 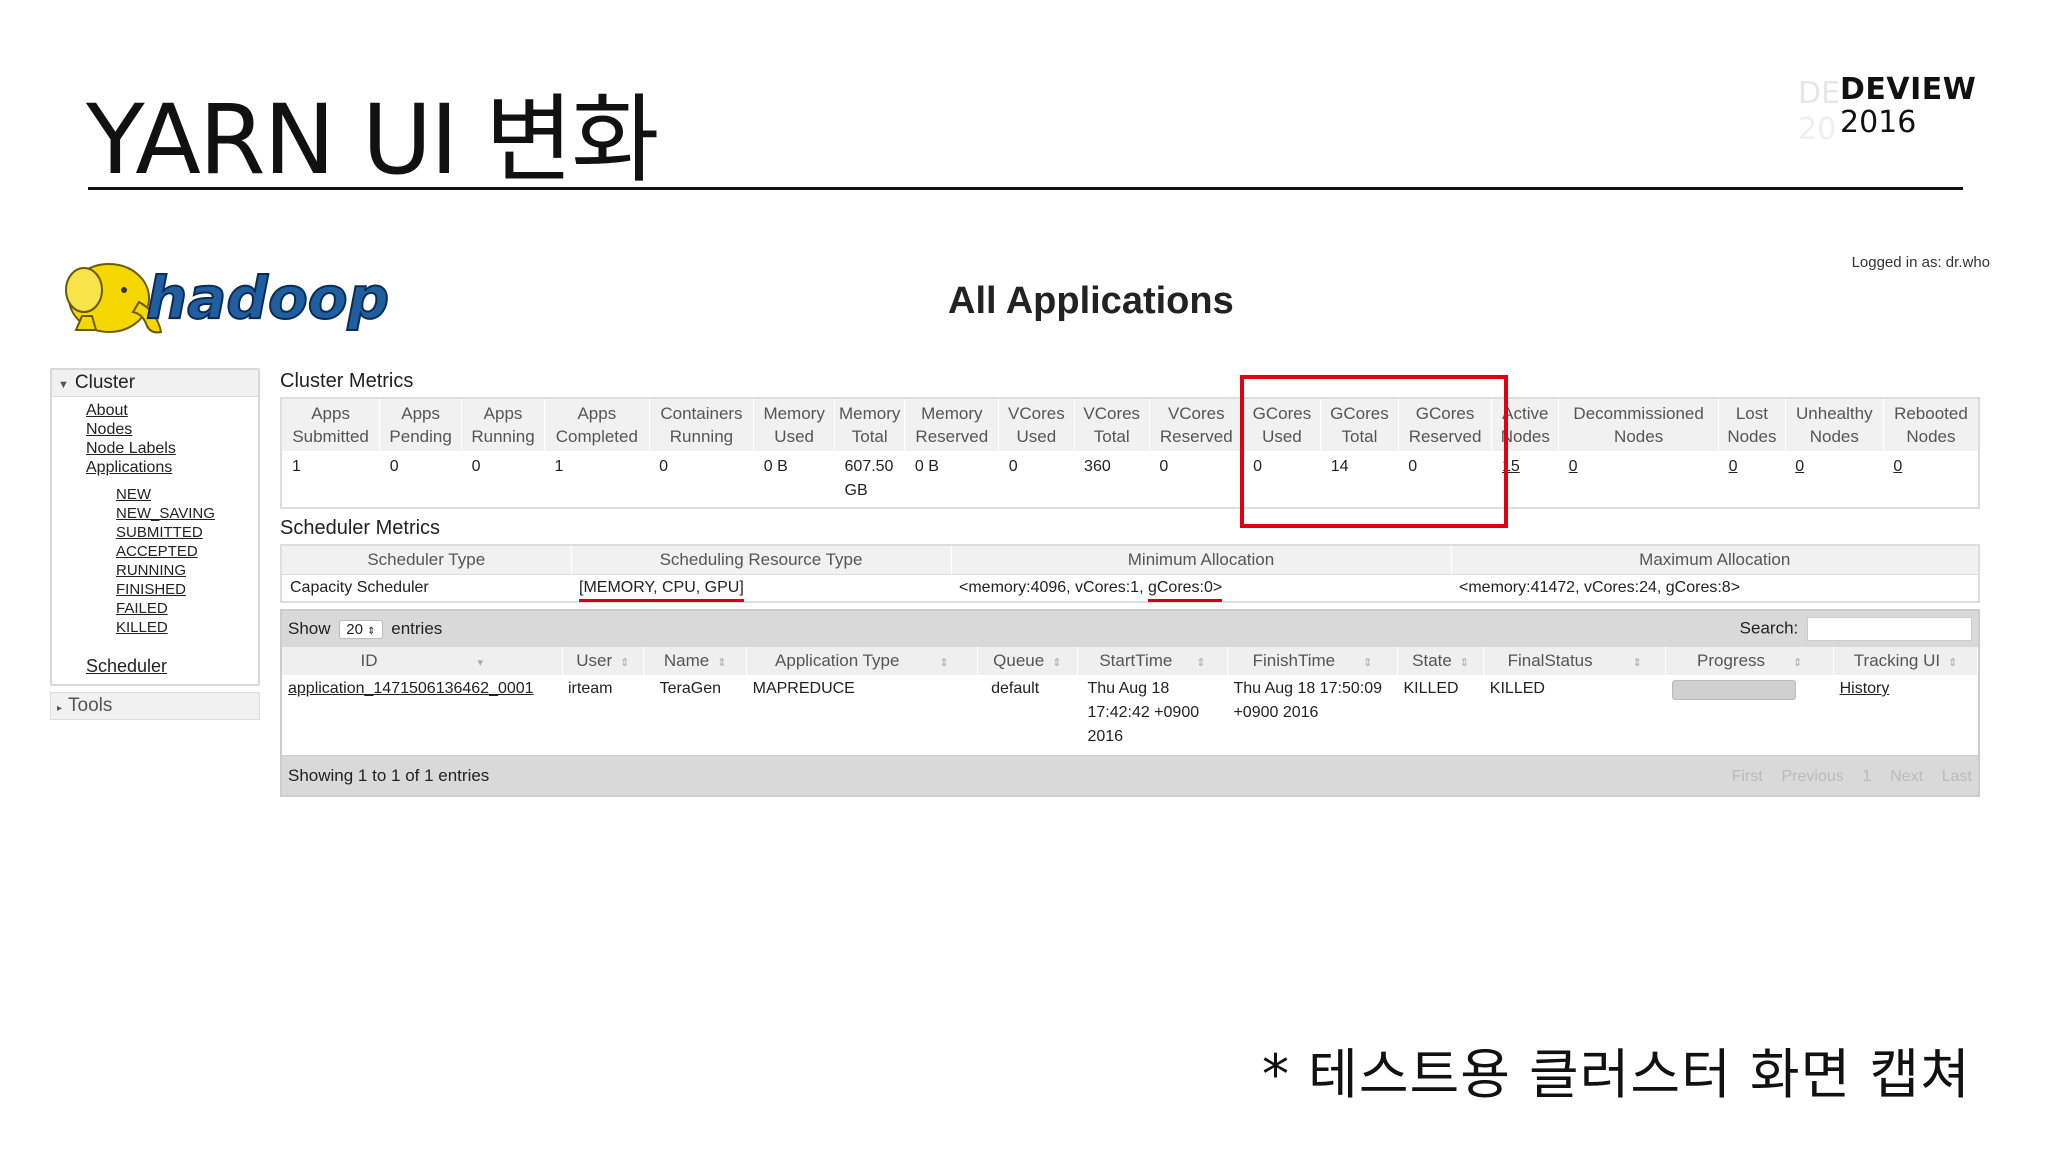 I want to click on column-header-state: State ⇕, so click(x=1441, y=661).